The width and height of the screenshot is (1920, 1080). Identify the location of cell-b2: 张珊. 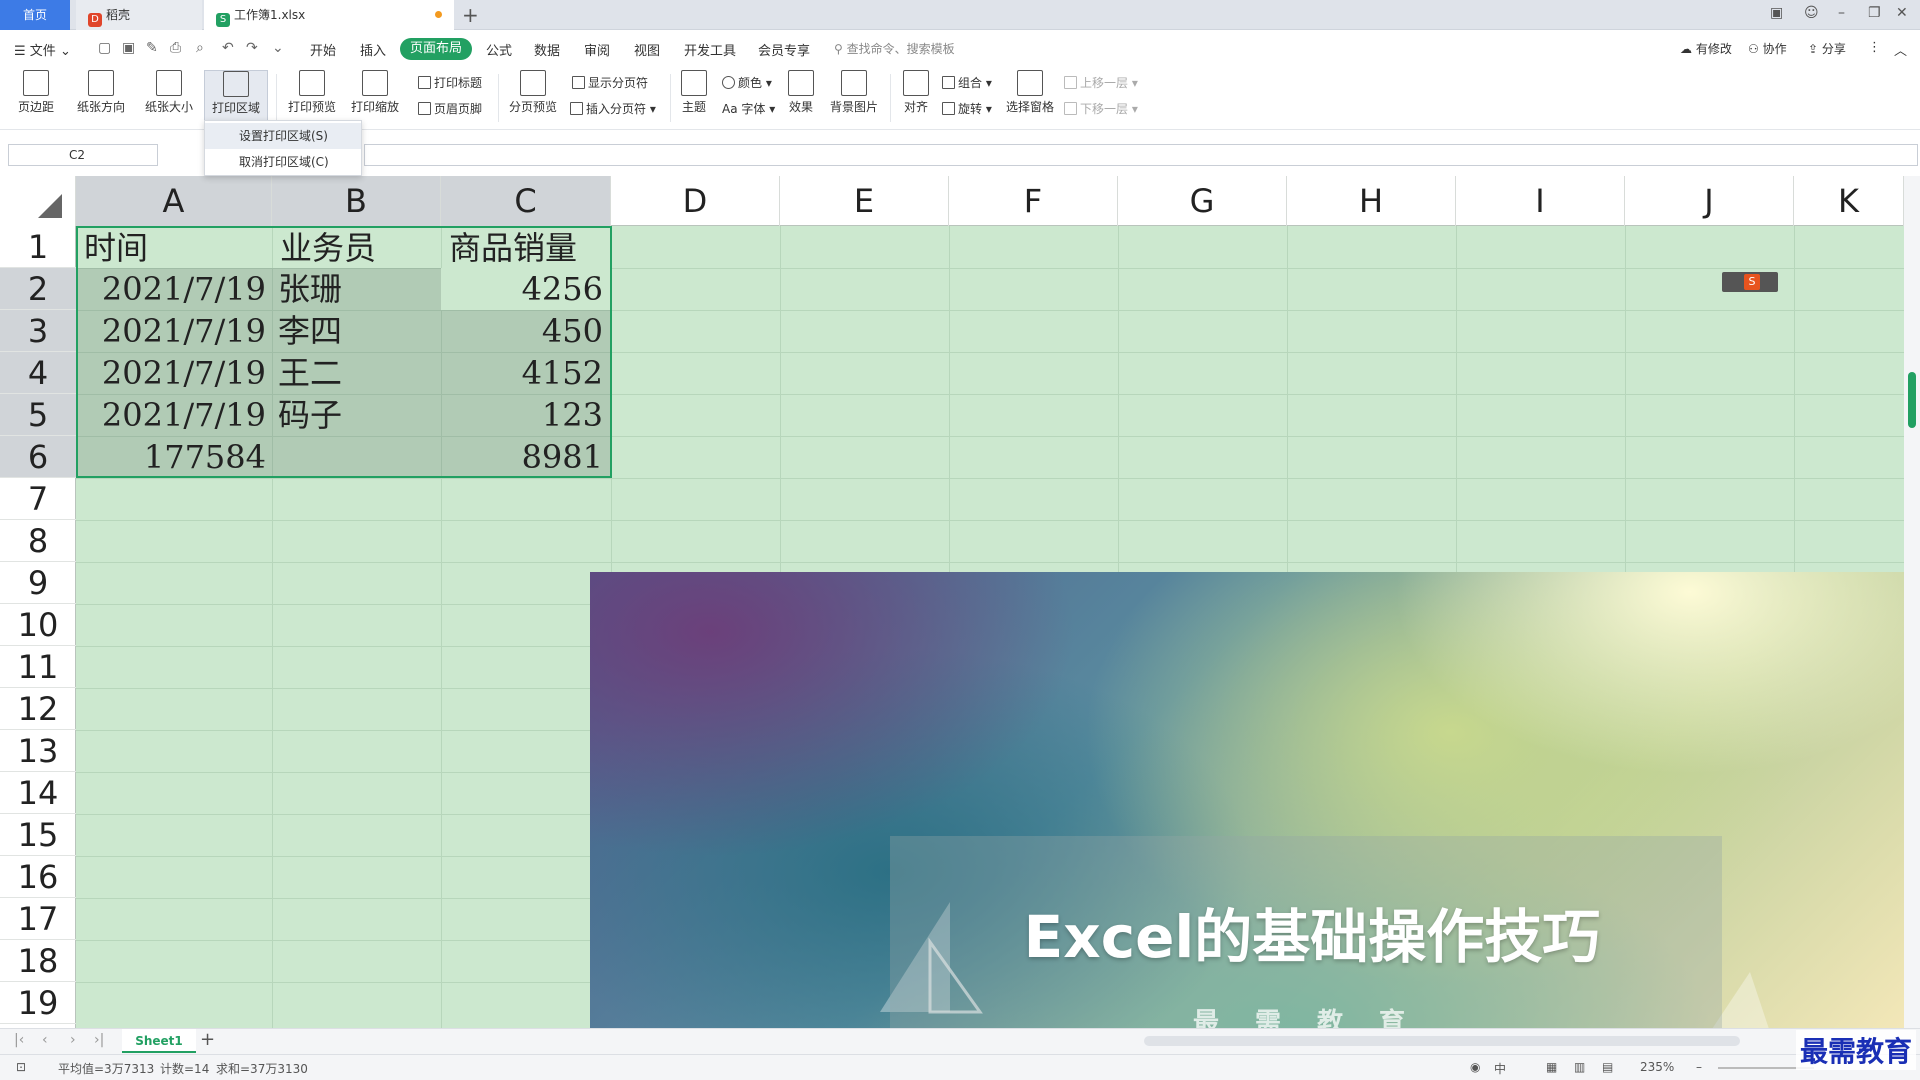
(310, 289).